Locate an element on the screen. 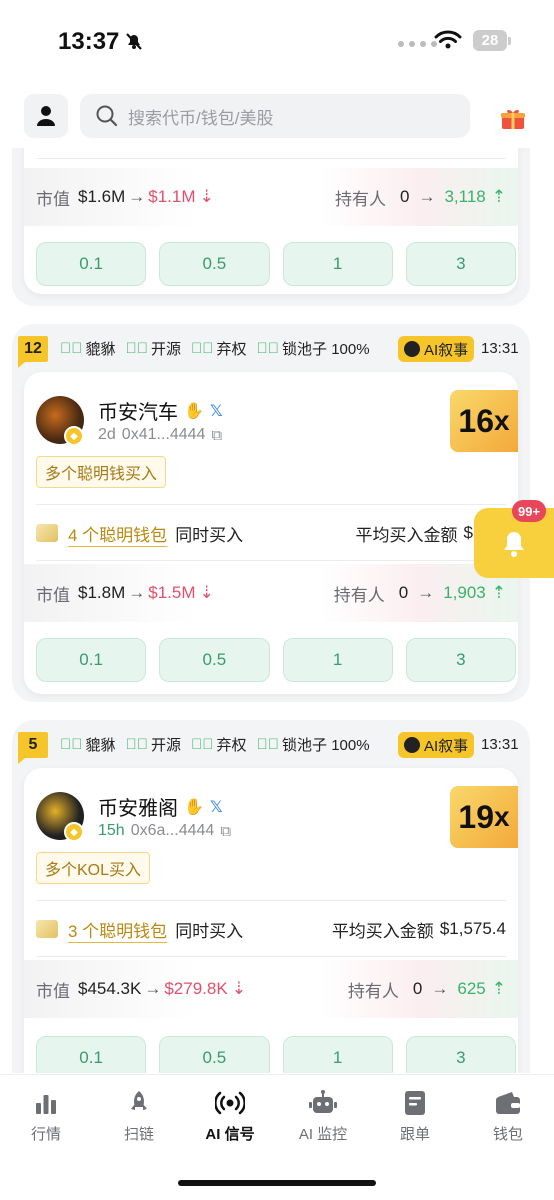  search-input: 搜索代币/钱包/美股 is located at coordinates (275, 116).